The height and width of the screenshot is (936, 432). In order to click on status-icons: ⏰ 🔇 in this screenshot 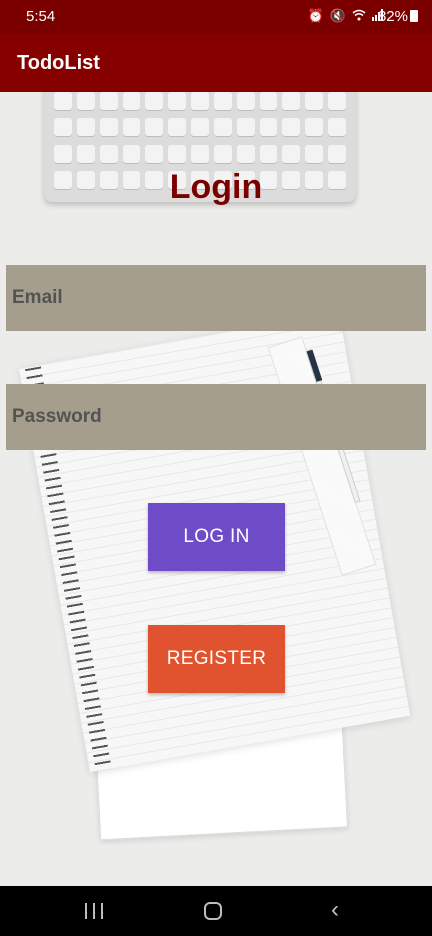, I will do `click(346, 16)`.